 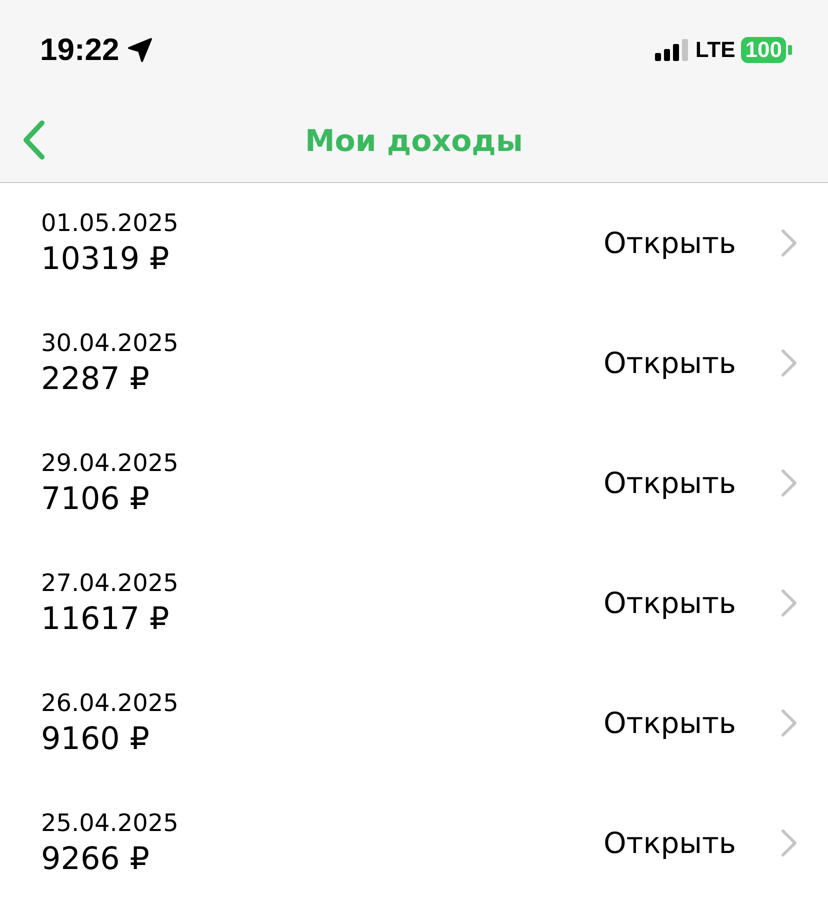 I want to click on screen-title: Мои доходы, so click(x=414, y=141).